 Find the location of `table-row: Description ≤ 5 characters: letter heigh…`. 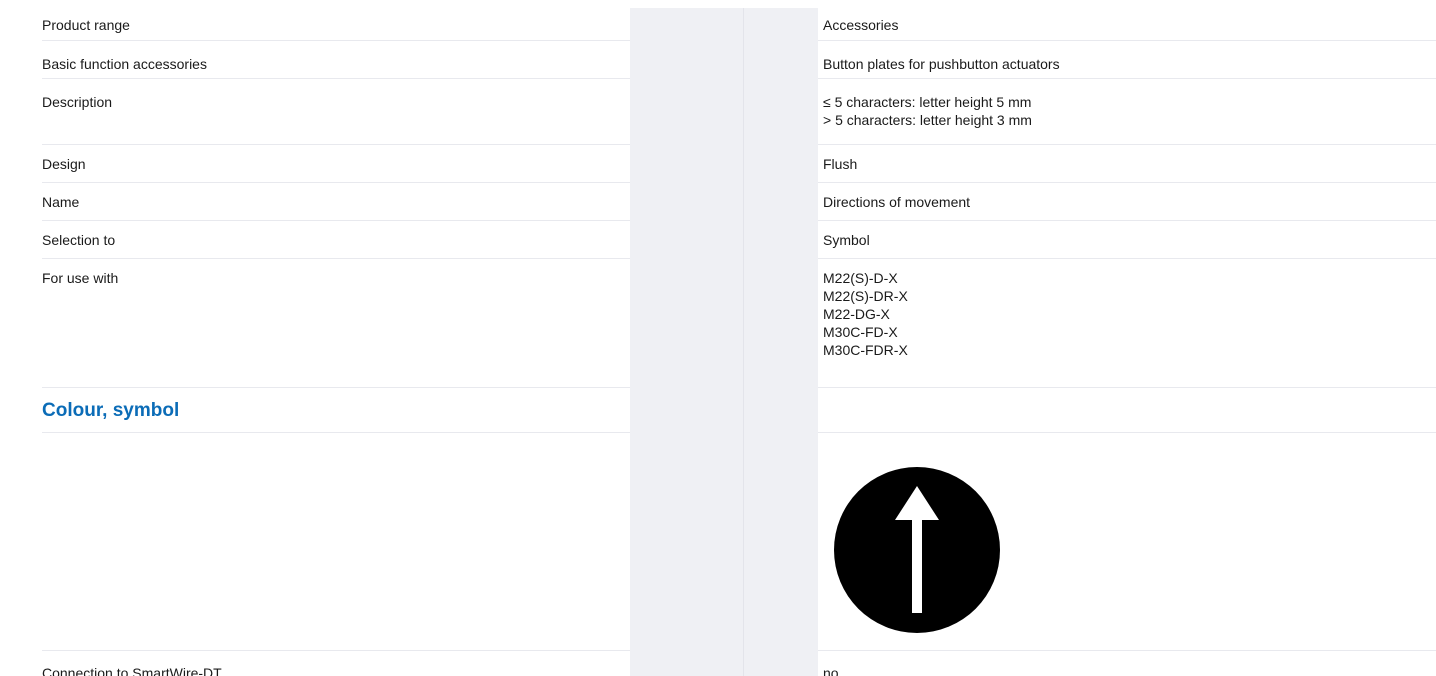

table-row: Description ≤ 5 characters: letter heigh… is located at coordinates (718, 112).